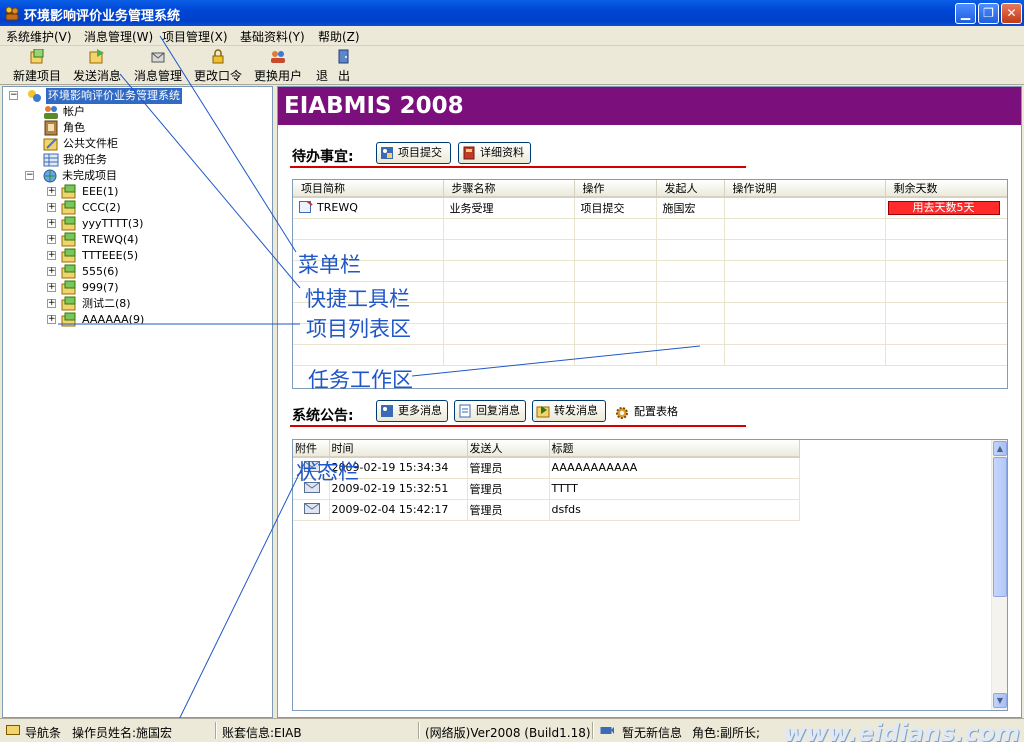 The height and width of the screenshot is (742, 1024). What do you see at coordinates (339, 36) in the screenshot?
I see `menu-help: 帮助(Z)` at bounding box center [339, 36].